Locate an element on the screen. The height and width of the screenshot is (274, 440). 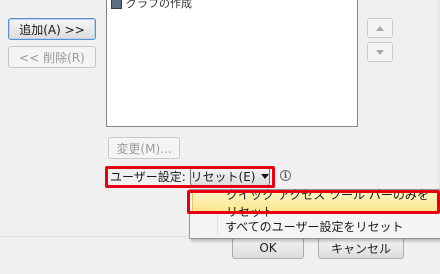
triangle-down-icon is located at coordinates (380, 52).